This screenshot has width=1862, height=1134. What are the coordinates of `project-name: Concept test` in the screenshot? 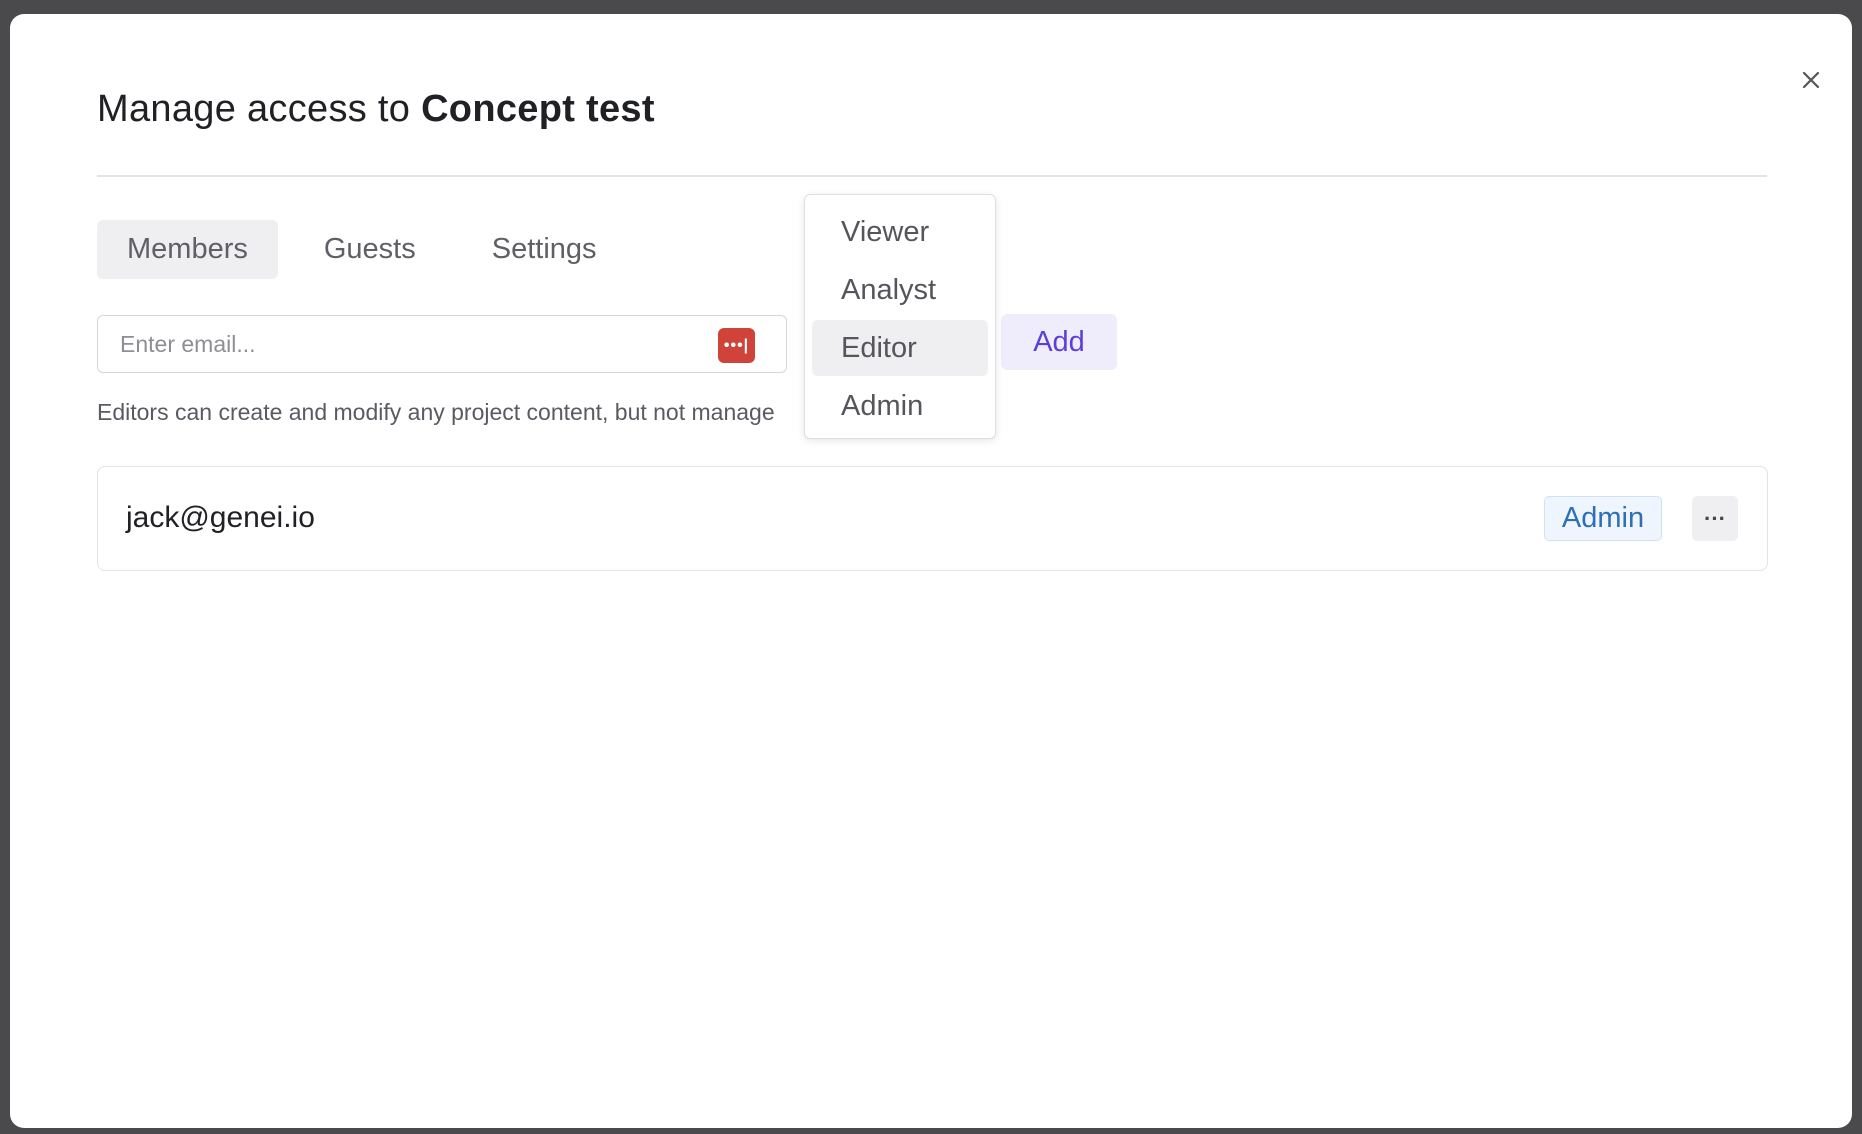 It's located at (538, 109).